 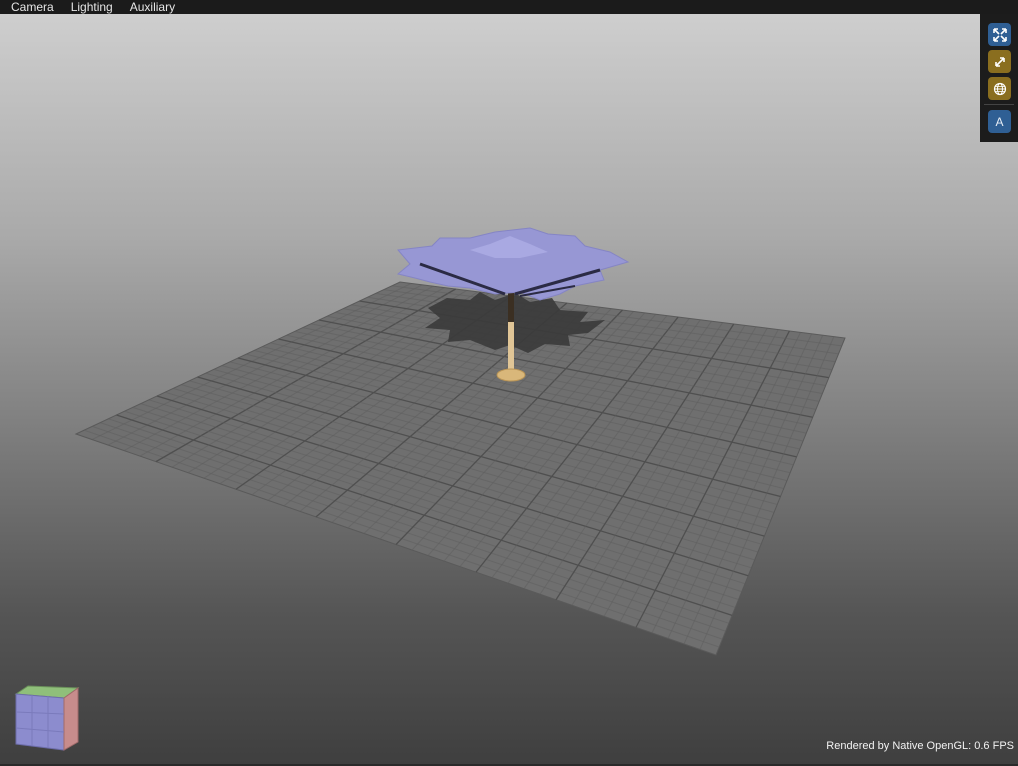 I want to click on fullscreen-icon, so click(x=999, y=34).